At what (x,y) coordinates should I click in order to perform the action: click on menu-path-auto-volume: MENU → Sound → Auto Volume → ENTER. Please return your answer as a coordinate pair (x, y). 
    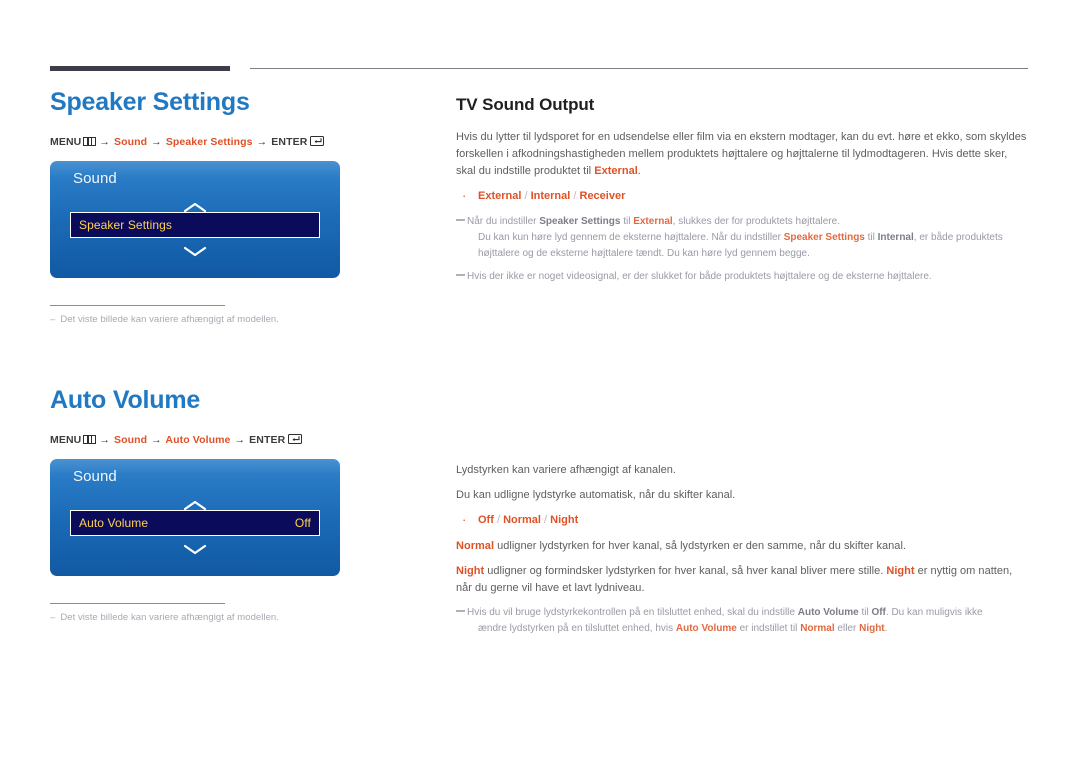
    Looking at the image, I should click on (240, 439).